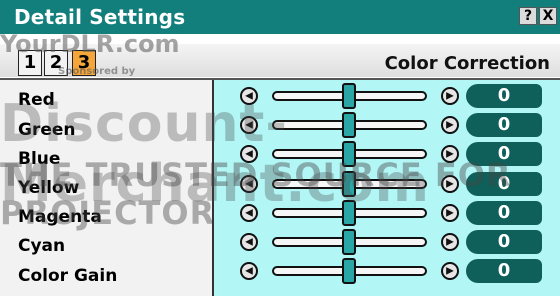  What do you see at coordinates (349, 242) in the screenshot?
I see `cyan-slider-knob` at bounding box center [349, 242].